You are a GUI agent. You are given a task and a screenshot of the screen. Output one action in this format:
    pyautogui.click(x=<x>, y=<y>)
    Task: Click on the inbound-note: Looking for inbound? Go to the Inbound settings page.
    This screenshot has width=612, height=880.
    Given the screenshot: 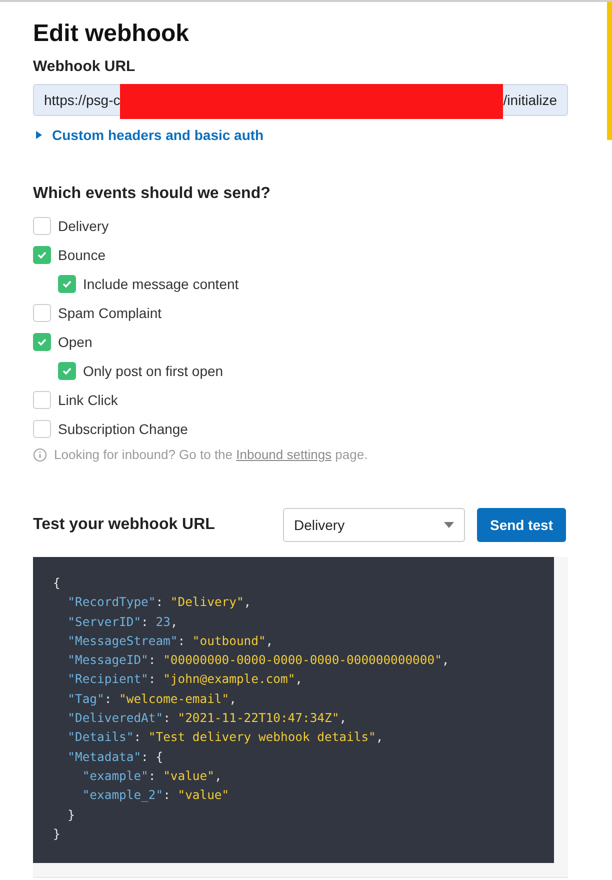 What is the action you would take?
    pyautogui.click(x=211, y=454)
    